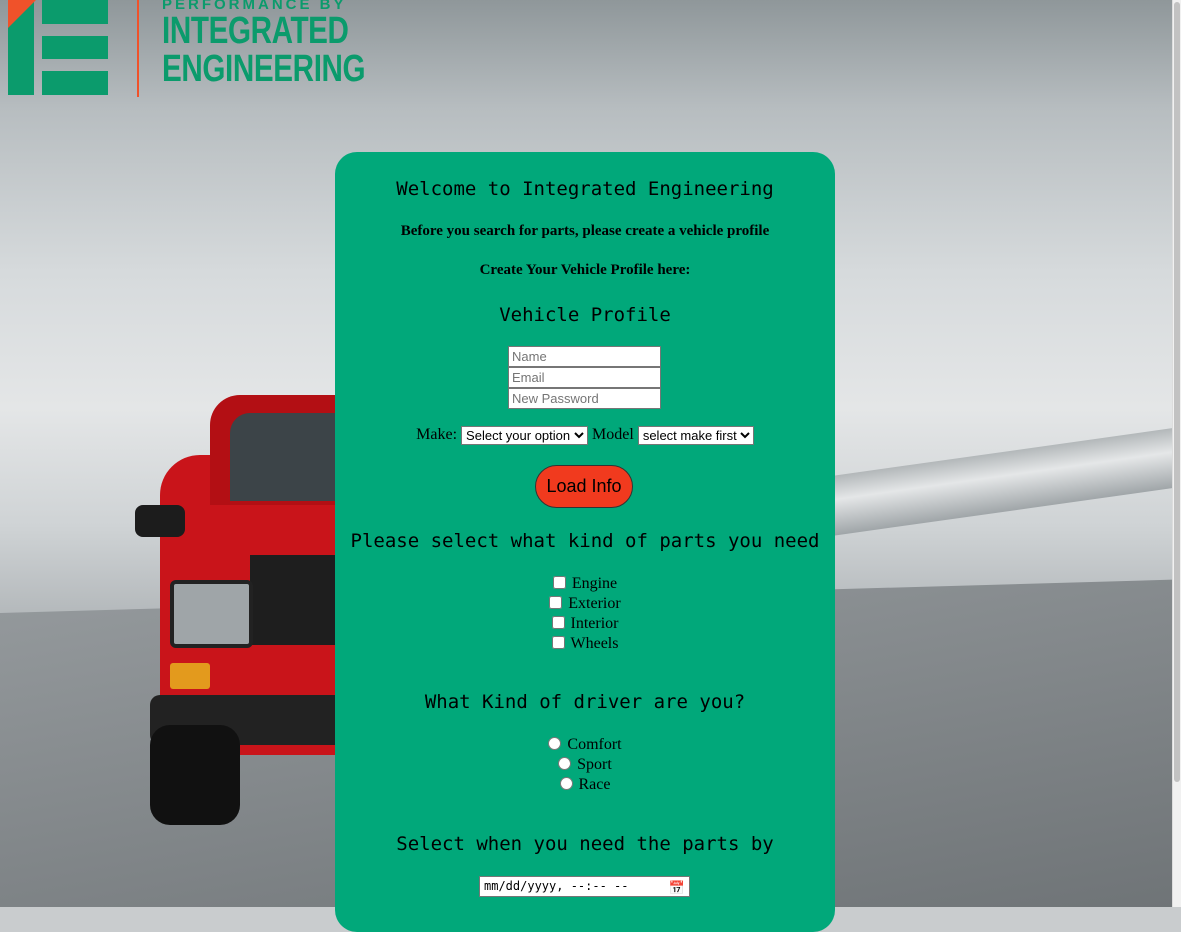 This screenshot has width=1181, height=932. What do you see at coordinates (585, 270) in the screenshot?
I see `create-profile-text: Create Your Vehicle Profile here:` at bounding box center [585, 270].